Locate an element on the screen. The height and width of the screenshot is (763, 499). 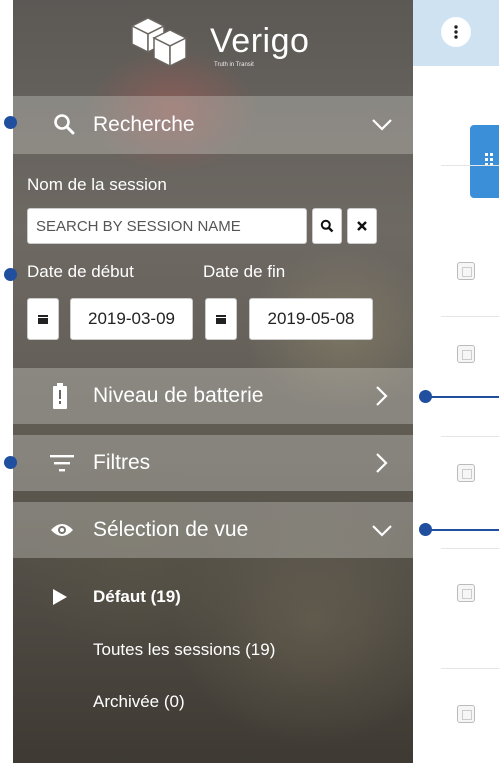
end-date-label: Date de fin is located at coordinates (244, 271).